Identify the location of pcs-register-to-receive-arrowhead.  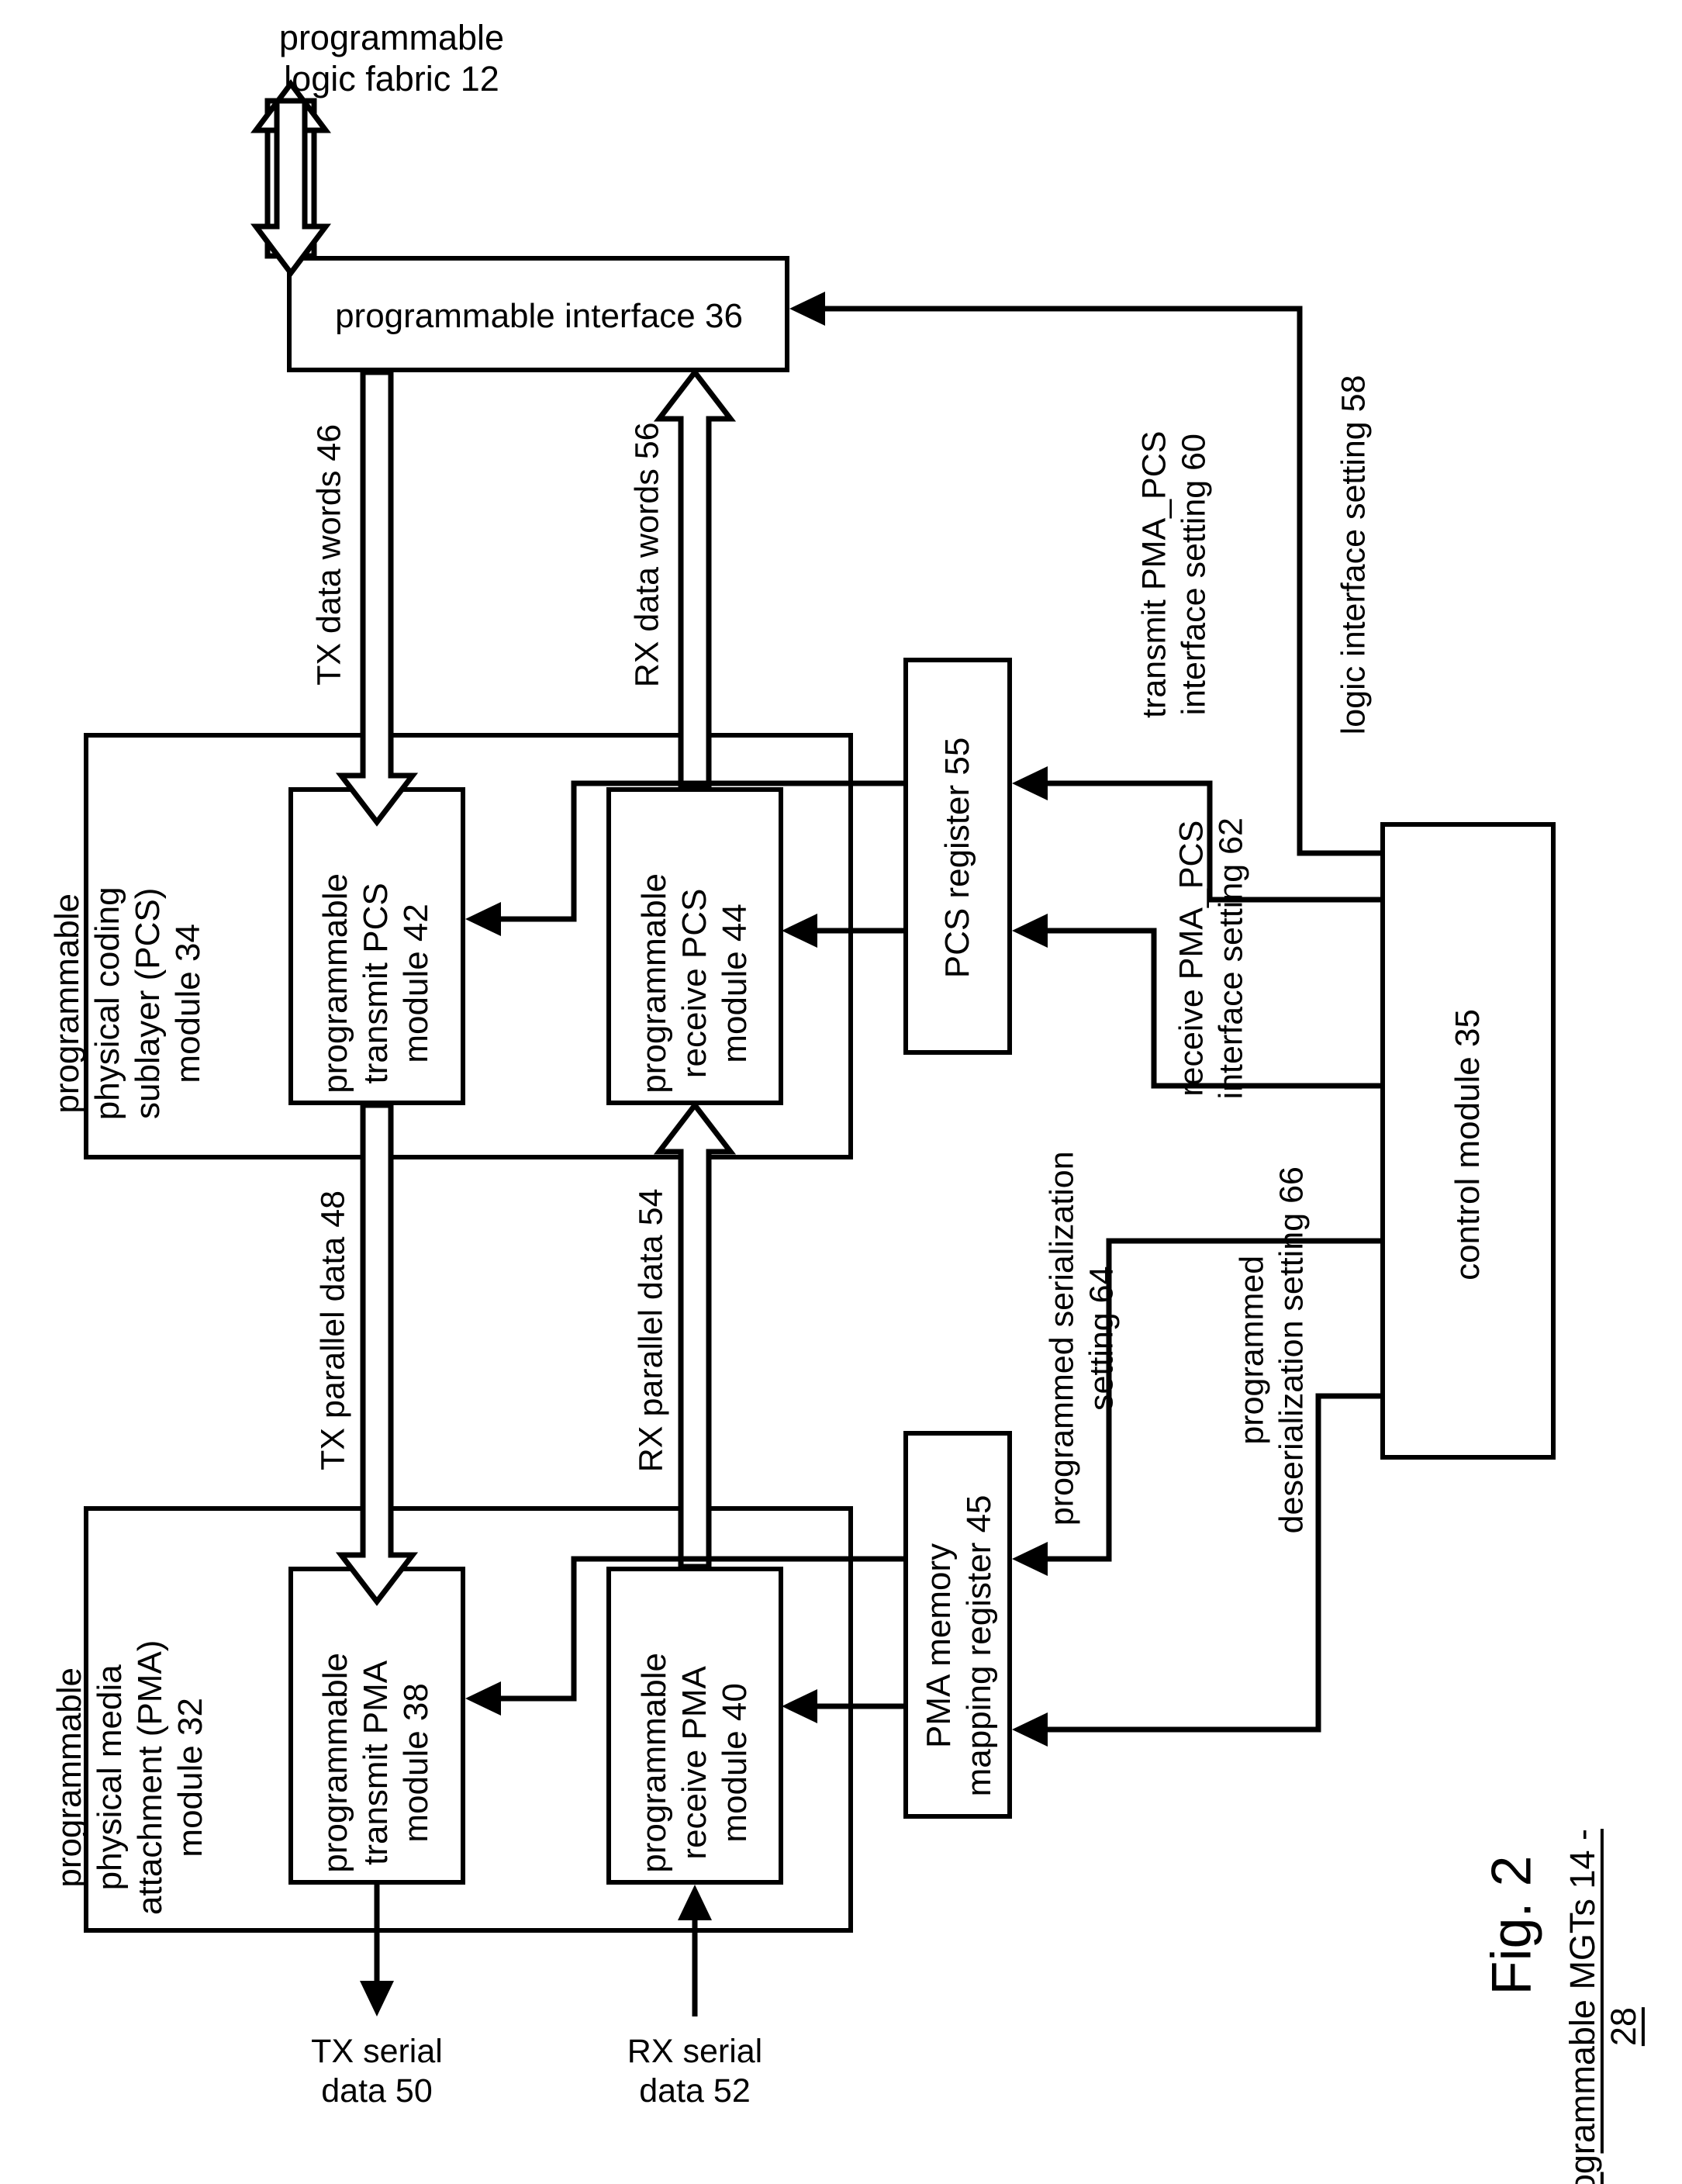
(799, 931).